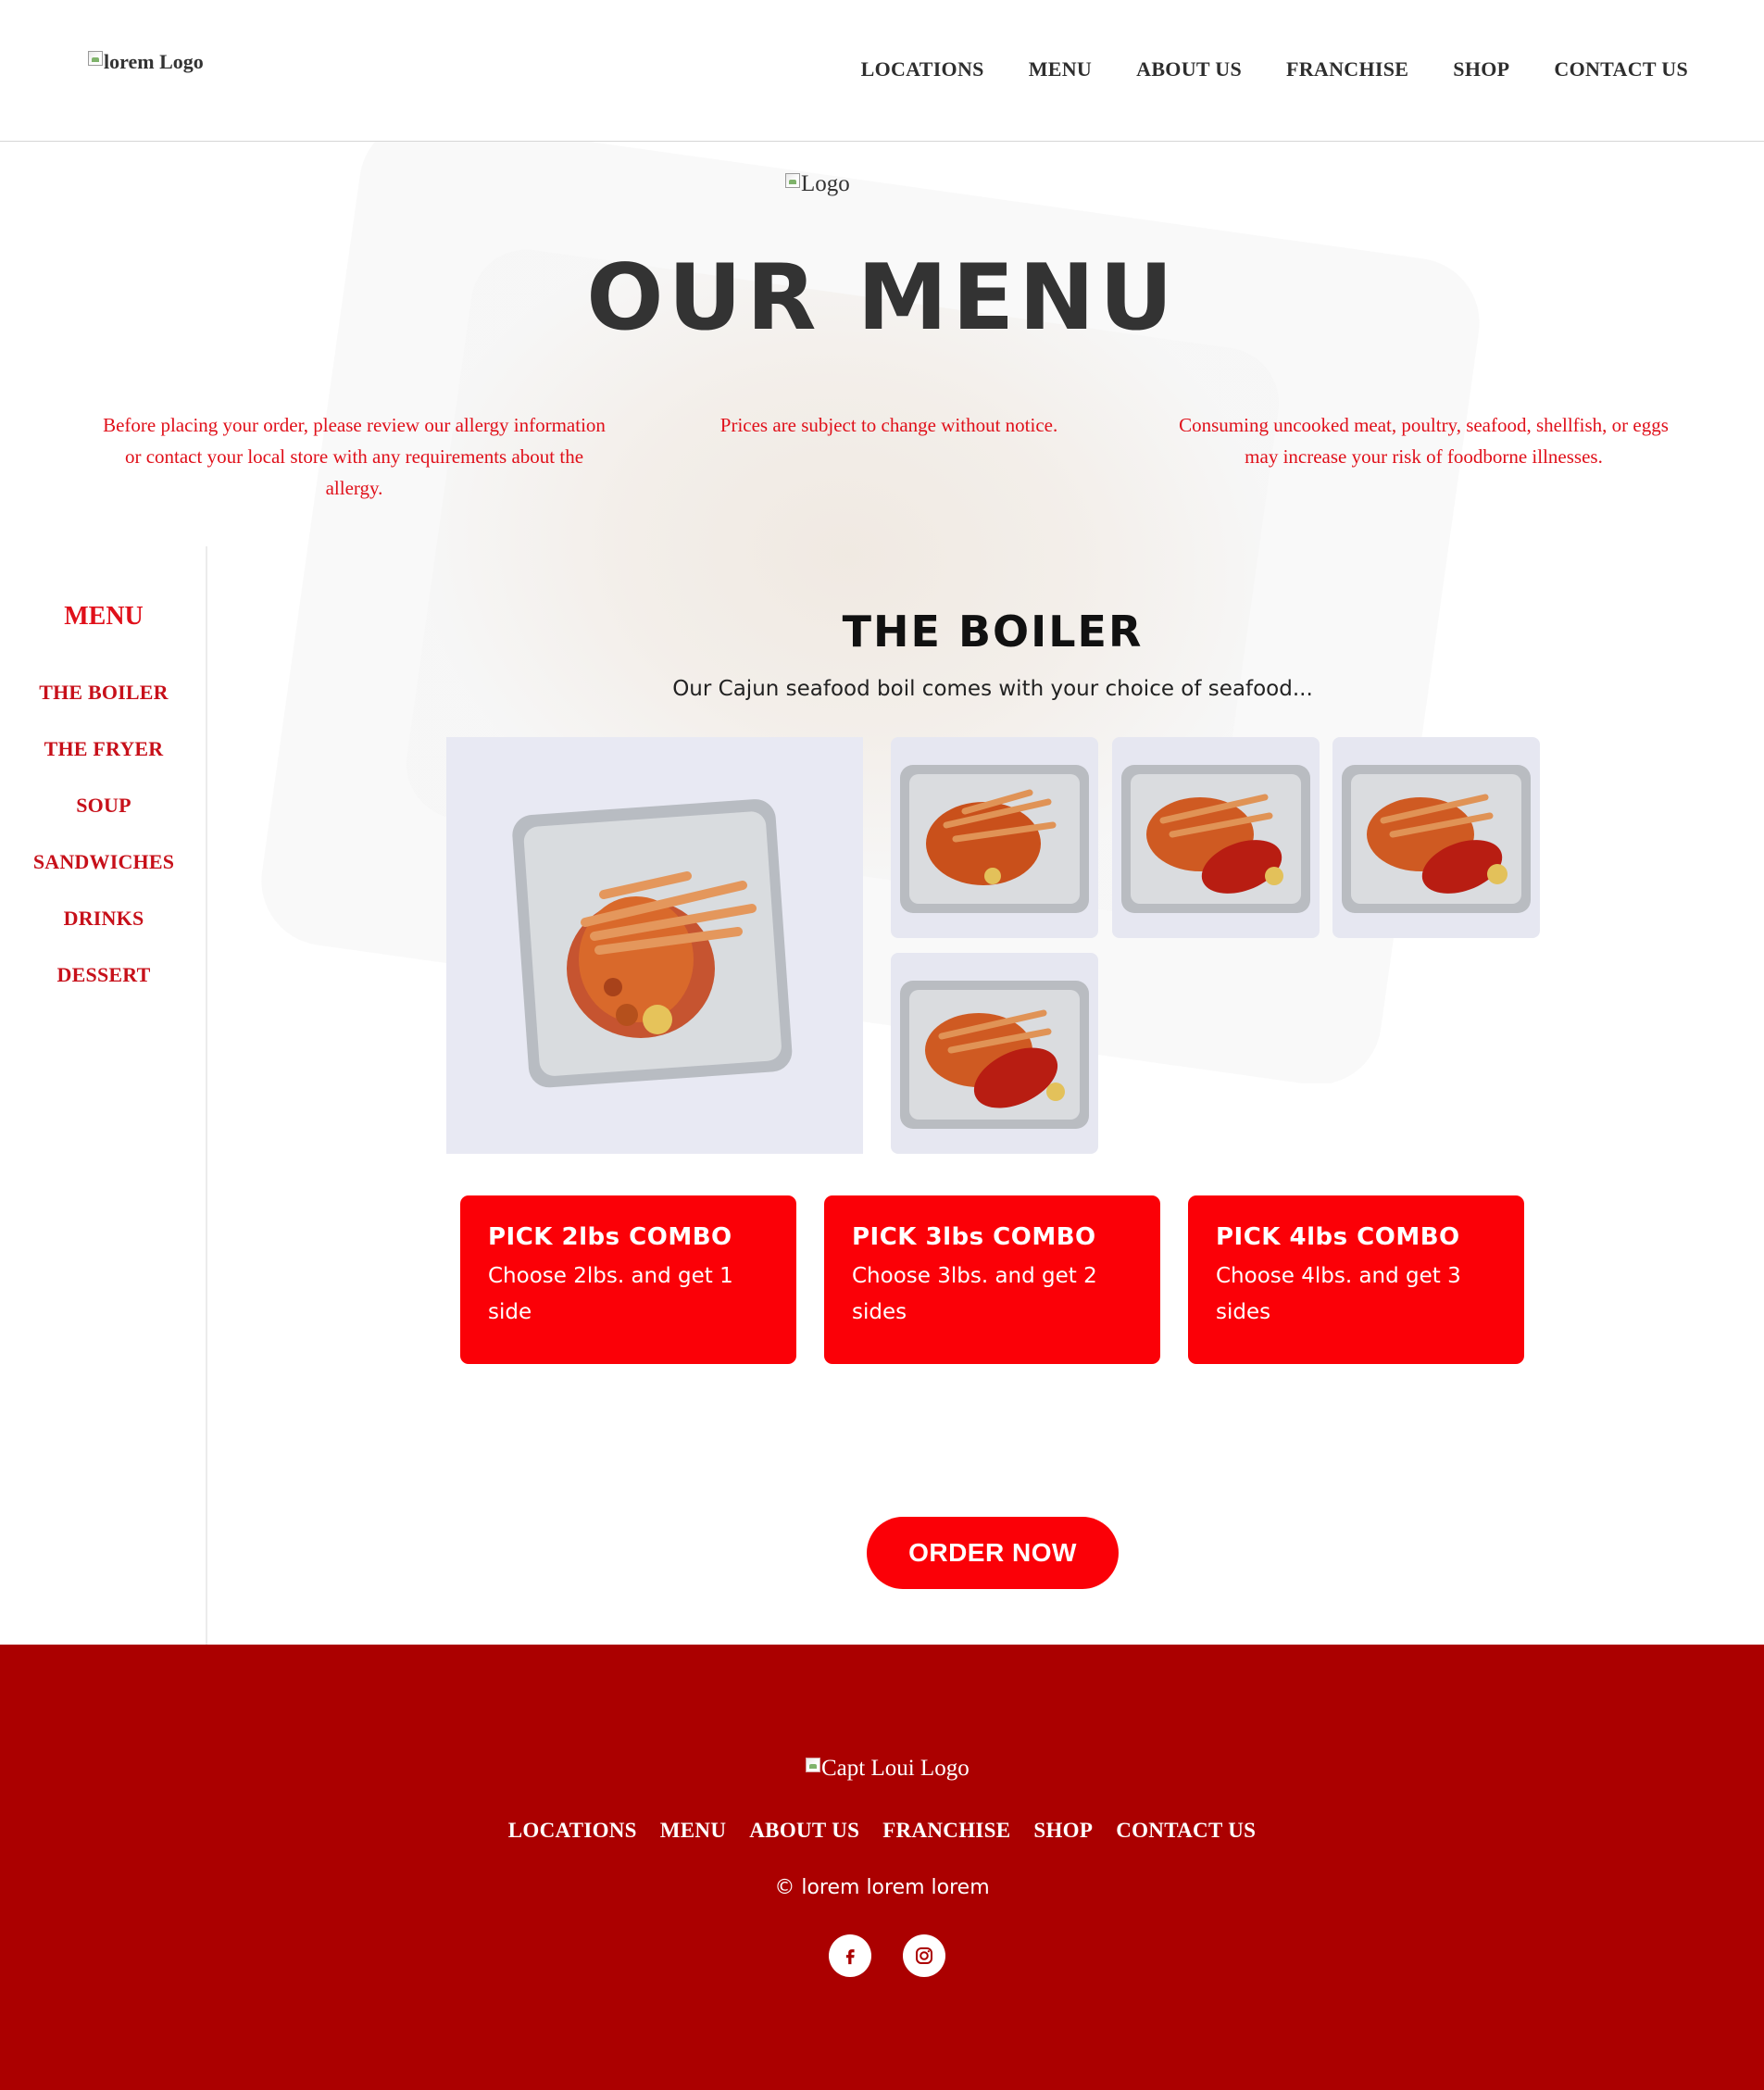 The width and height of the screenshot is (1764, 2090). Describe the element at coordinates (850, 1955) in the screenshot. I see `facebook-icon` at that location.